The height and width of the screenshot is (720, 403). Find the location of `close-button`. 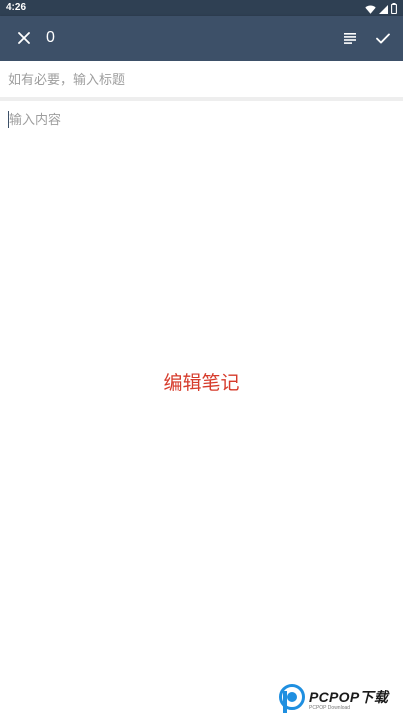

close-button is located at coordinates (24, 38).